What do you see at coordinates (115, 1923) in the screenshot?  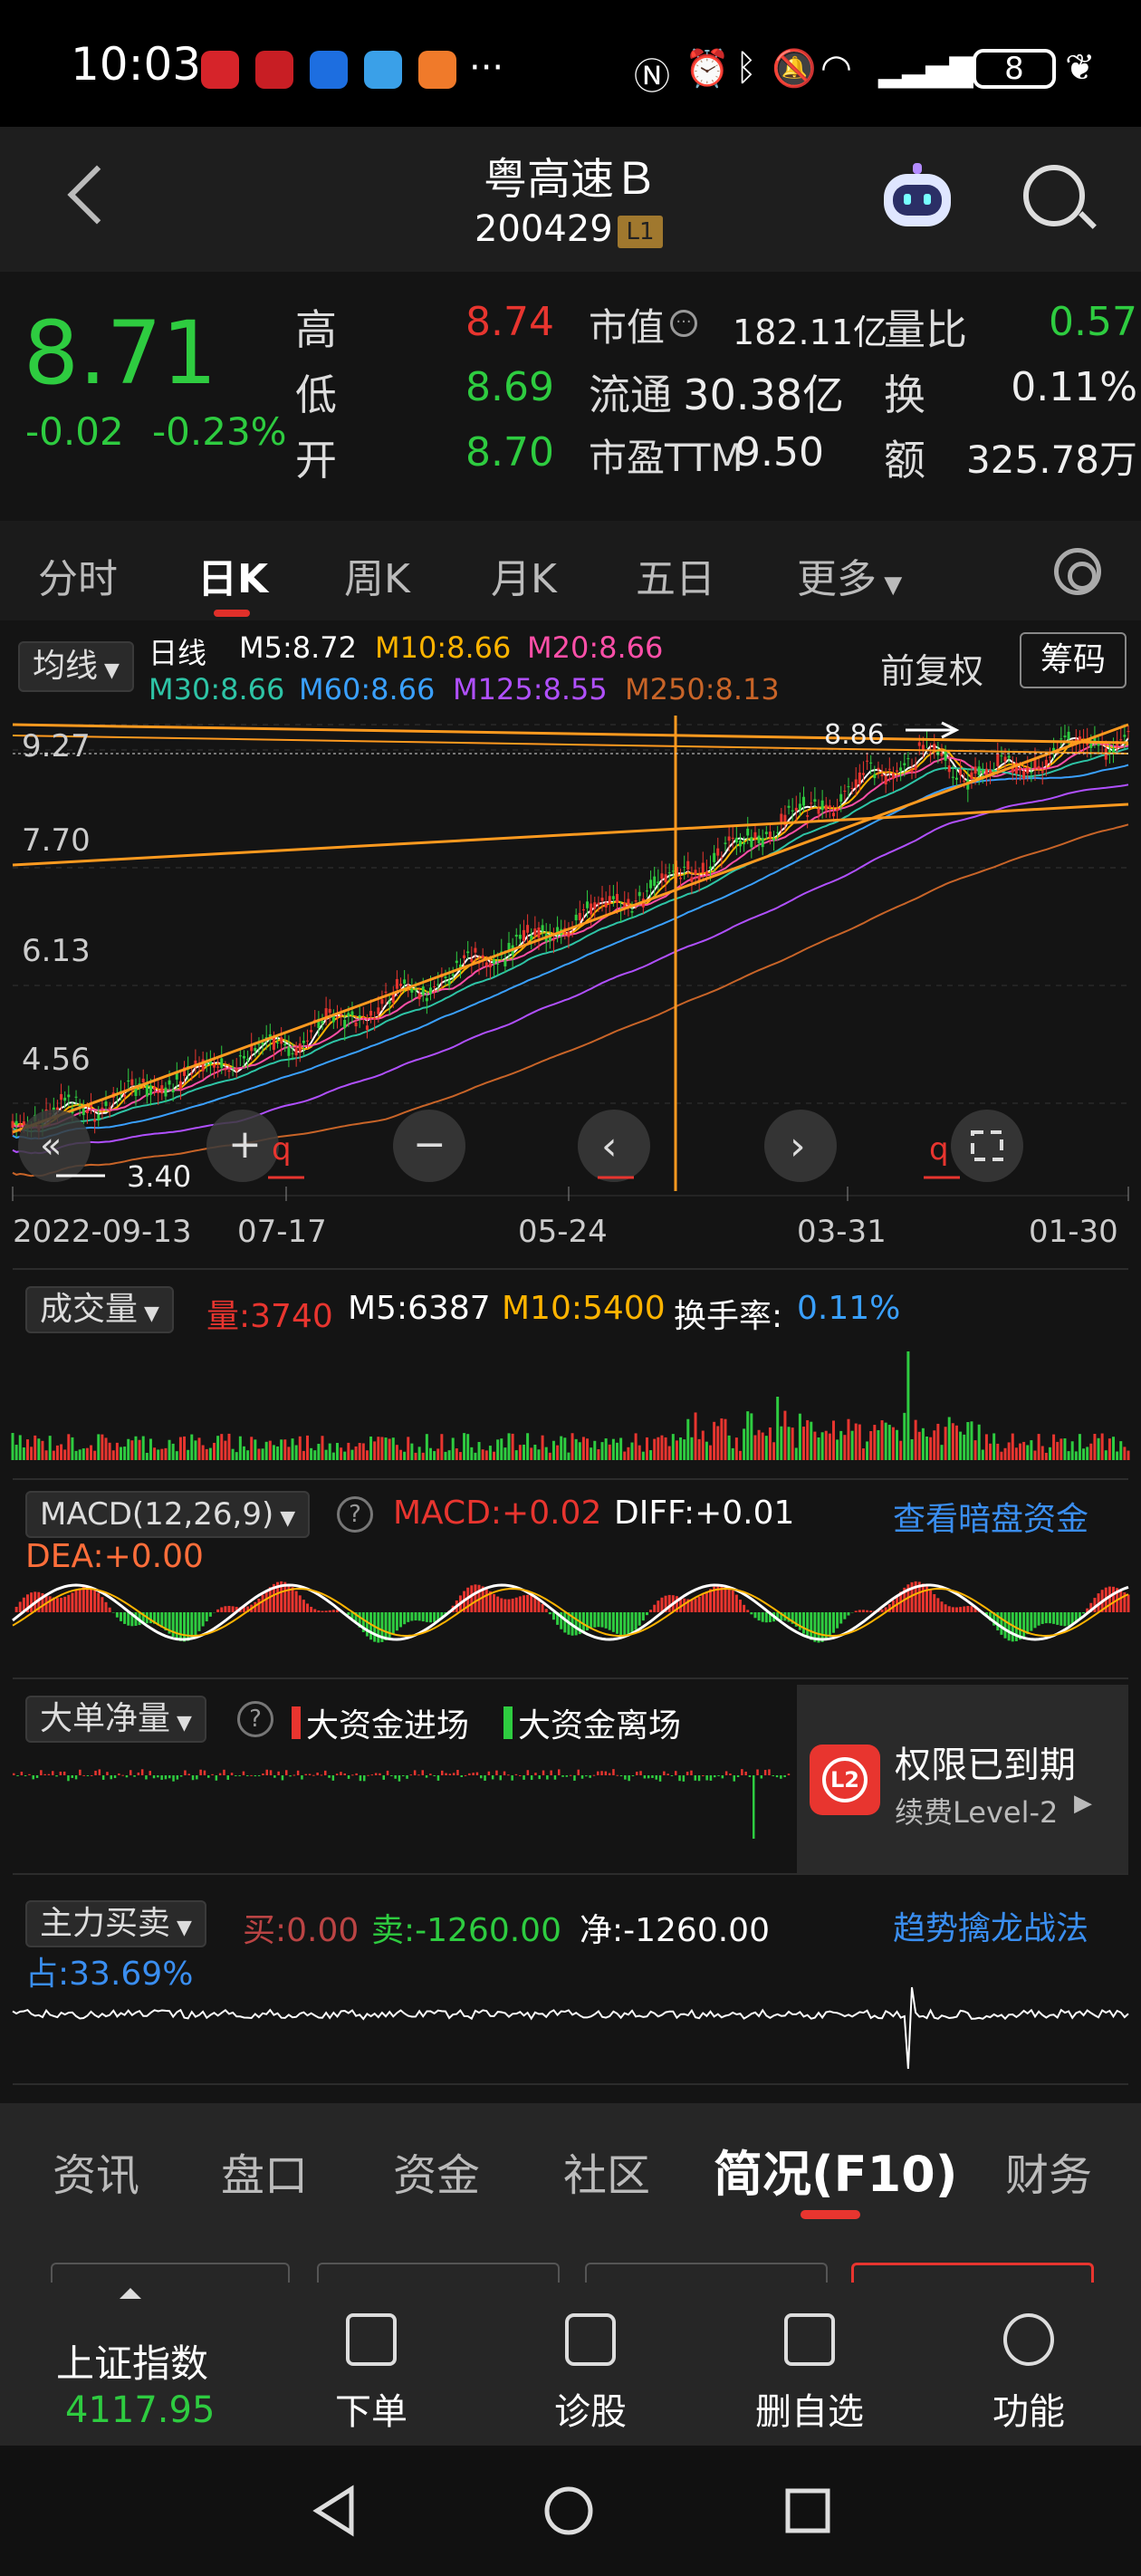 I see `main-flow-dropdown: 主力买卖 ▼` at bounding box center [115, 1923].